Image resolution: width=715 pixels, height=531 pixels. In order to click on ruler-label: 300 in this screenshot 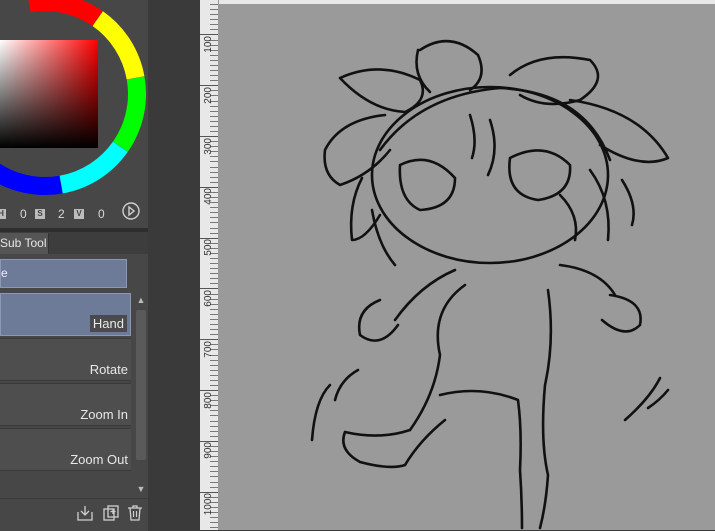, I will do `click(208, 146)`.